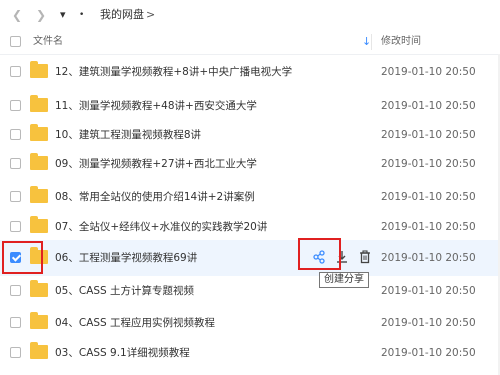 The height and width of the screenshot is (375, 500). I want to click on column-divider, so click(371, 42).